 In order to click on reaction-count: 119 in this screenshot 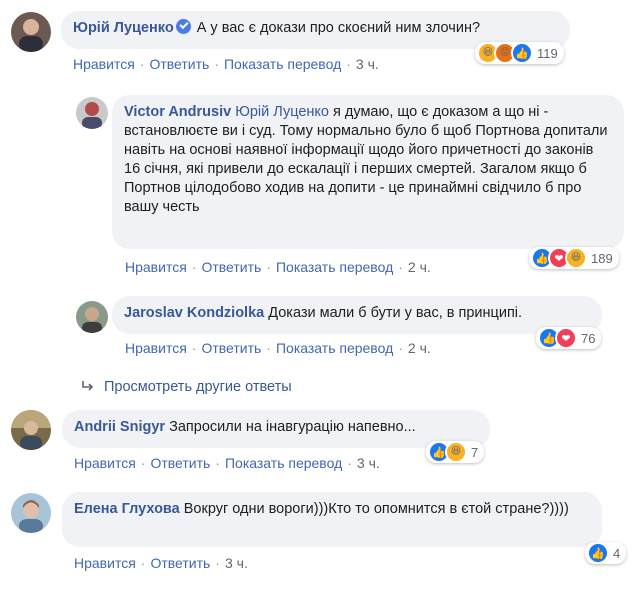, I will do `click(547, 53)`.